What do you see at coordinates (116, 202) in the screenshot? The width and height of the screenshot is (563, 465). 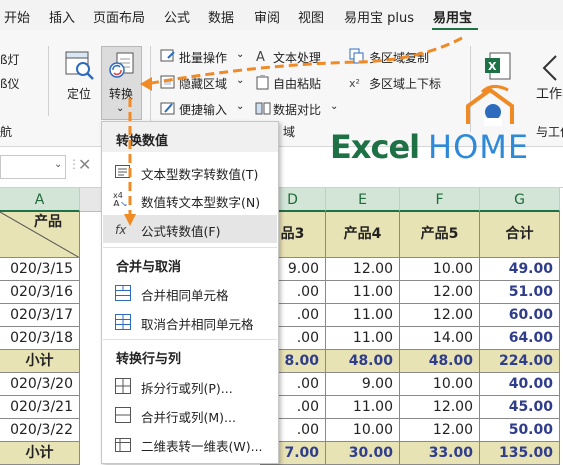 I see `svg-text: A` at bounding box center [116, 202].